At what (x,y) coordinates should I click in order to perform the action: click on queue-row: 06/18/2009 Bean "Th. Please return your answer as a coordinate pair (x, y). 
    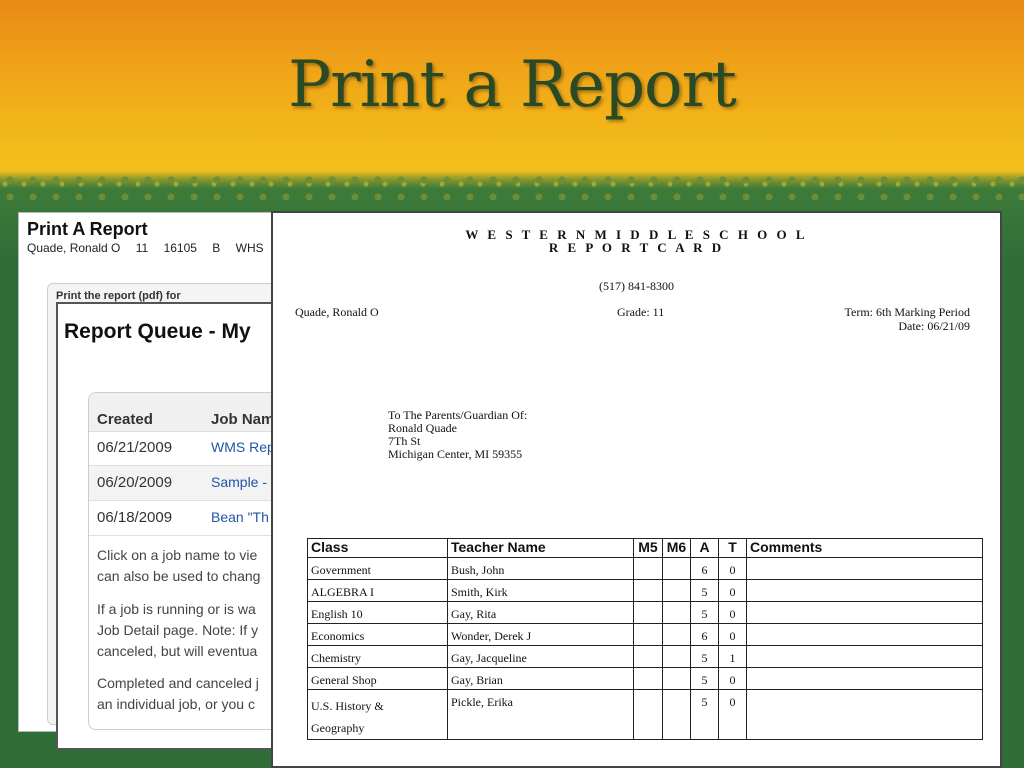
    Looking at the image, I should click on (189, 518).